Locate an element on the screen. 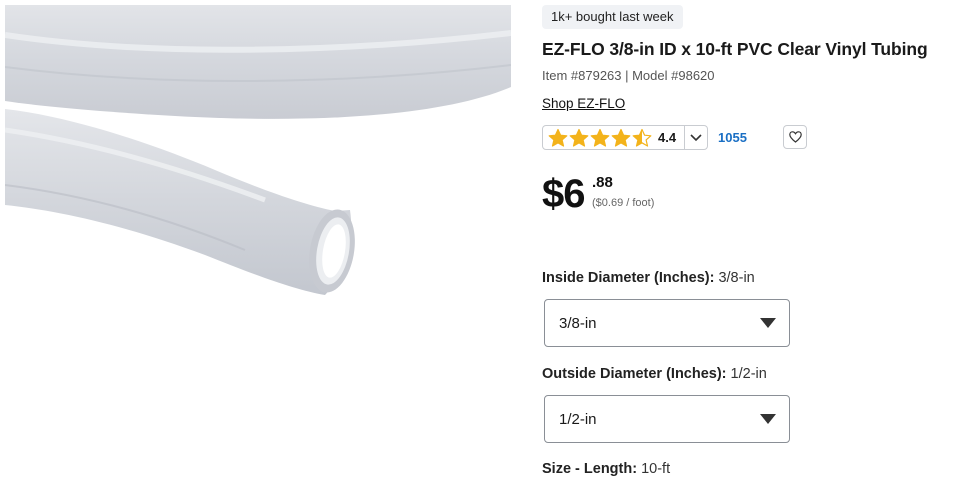 The width and height of the screenshot is (975, 479). outside-diameter-value: 1/2-in is located at coordinates (748, 374).